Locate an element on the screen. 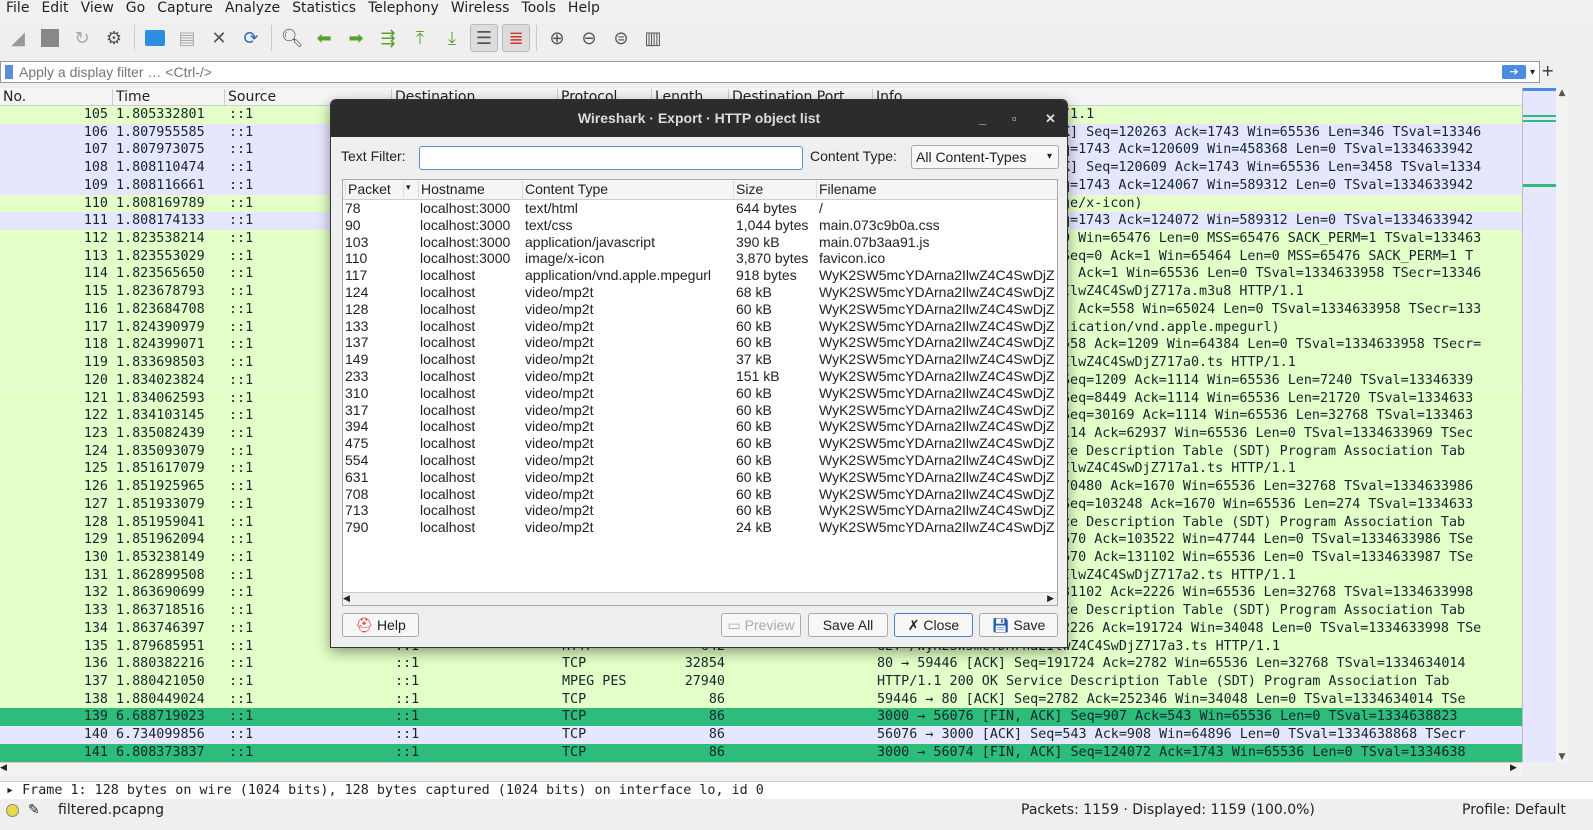  col-content-type: Content Type is located at coordinates (565, 190).